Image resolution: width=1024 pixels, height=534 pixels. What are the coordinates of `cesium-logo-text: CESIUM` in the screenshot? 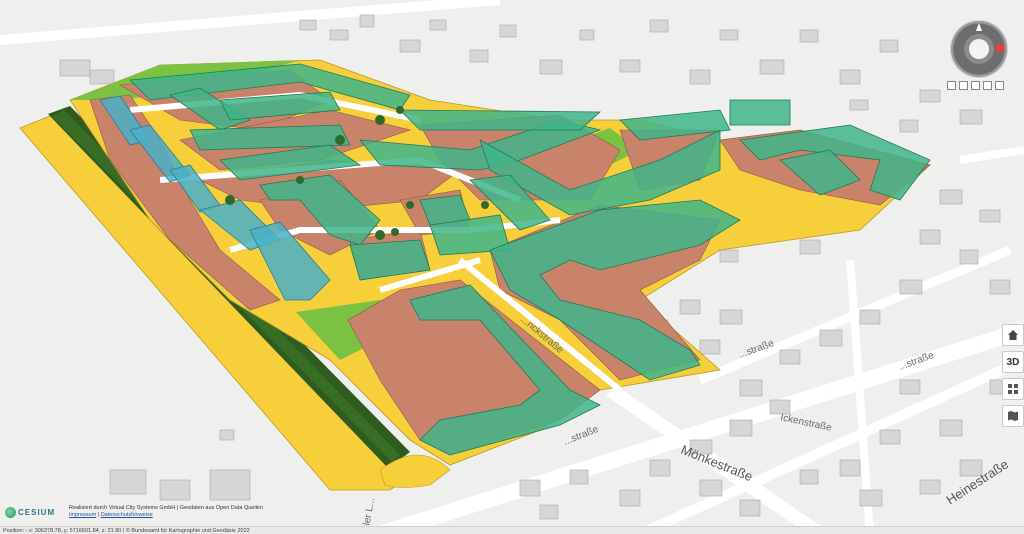 It's located at (37, 512).